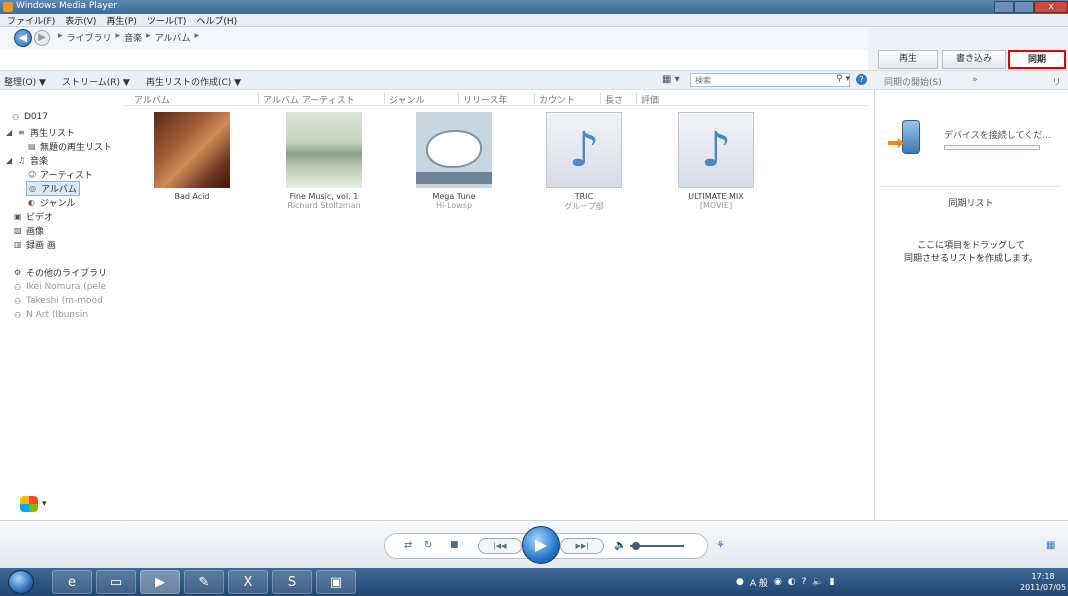 The image size is (1068, 596). Describe the element at coordinates (96, 81) in the screenshot. I see `stream-menu: ストリーム(R) ▼` at that location.